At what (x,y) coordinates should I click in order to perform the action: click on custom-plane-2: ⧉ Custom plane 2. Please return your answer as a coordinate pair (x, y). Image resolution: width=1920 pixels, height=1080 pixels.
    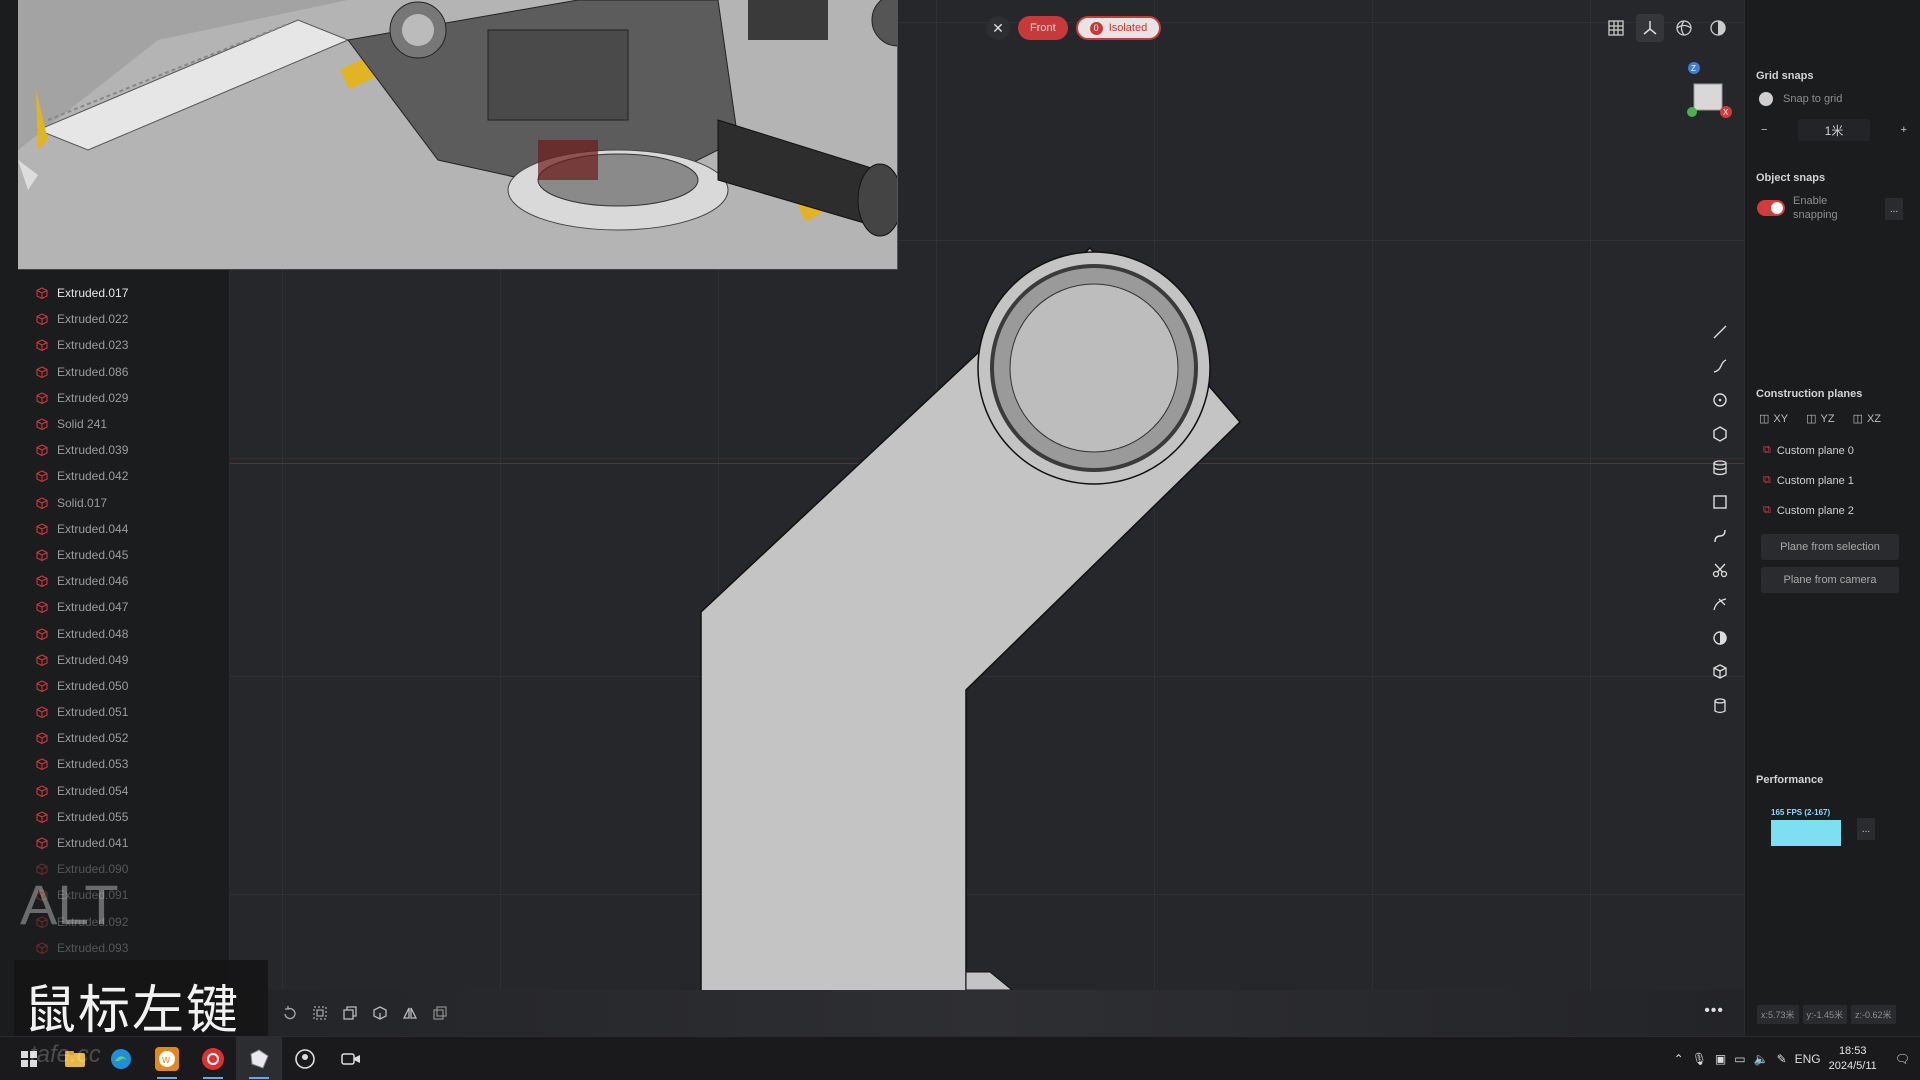
    Looking at the image, I should click on (1808, 510).